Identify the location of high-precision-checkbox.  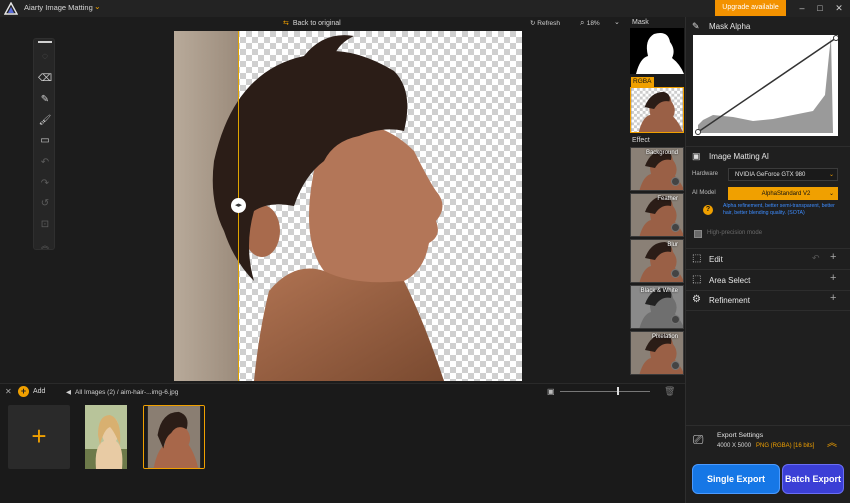
(698, 234).